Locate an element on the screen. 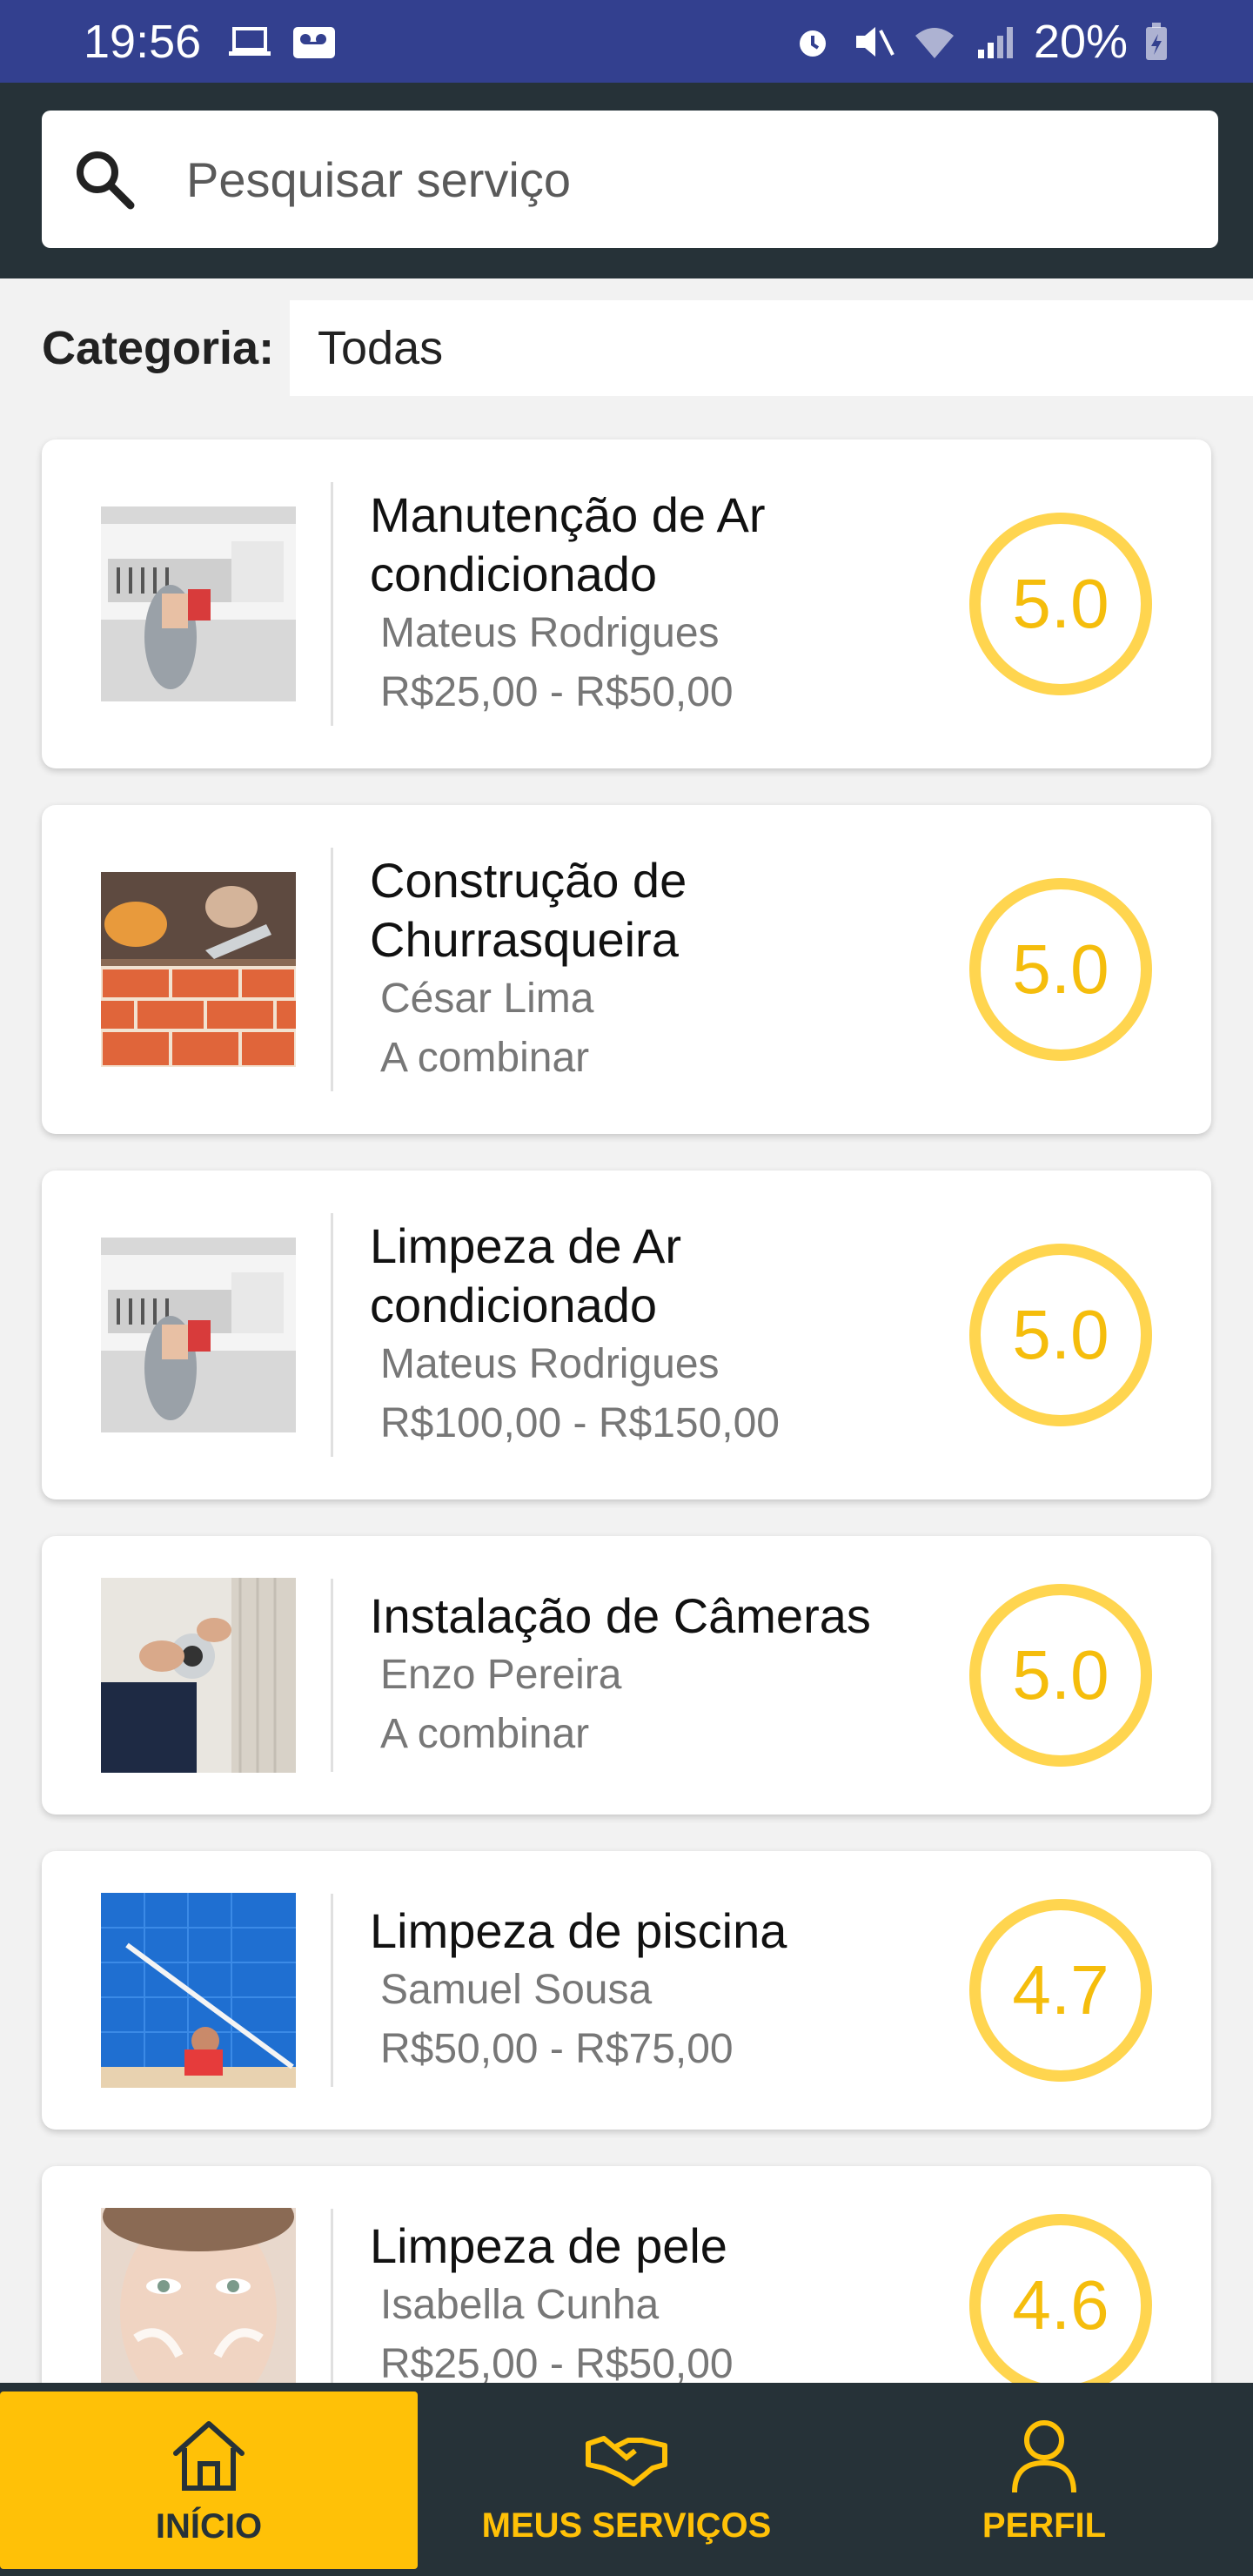  service-title: Manutenção de Ar condicionado is located at coordinates (568, 544).